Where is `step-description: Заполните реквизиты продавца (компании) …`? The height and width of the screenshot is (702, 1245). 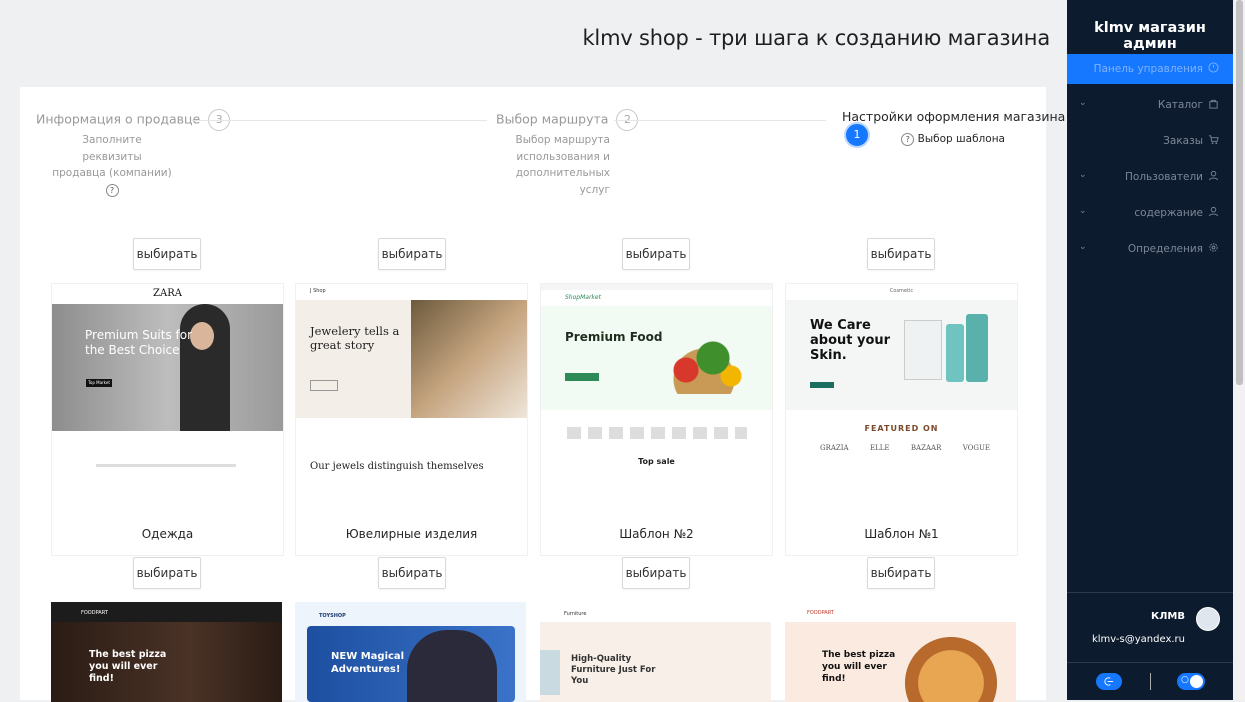
step-description: Заполните реквизиты продавца (компании) … is located at coordinates (112, 165).